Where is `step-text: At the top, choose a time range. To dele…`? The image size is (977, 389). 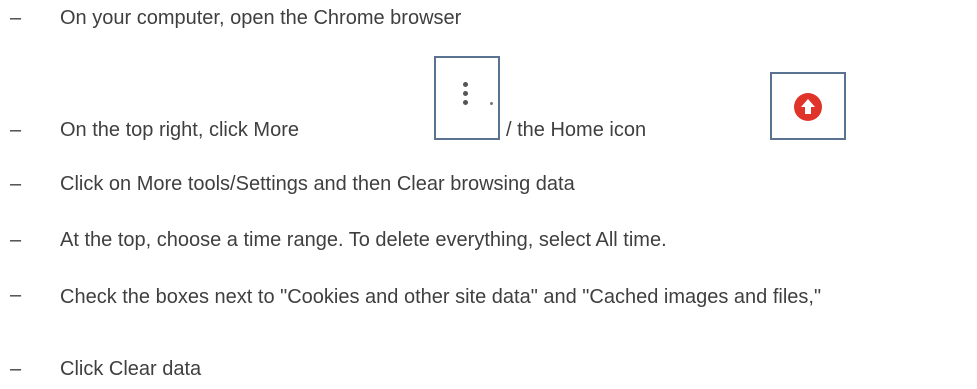
step-text: At the top, choose a time range. To dele… is located at coordinates (363, 240).